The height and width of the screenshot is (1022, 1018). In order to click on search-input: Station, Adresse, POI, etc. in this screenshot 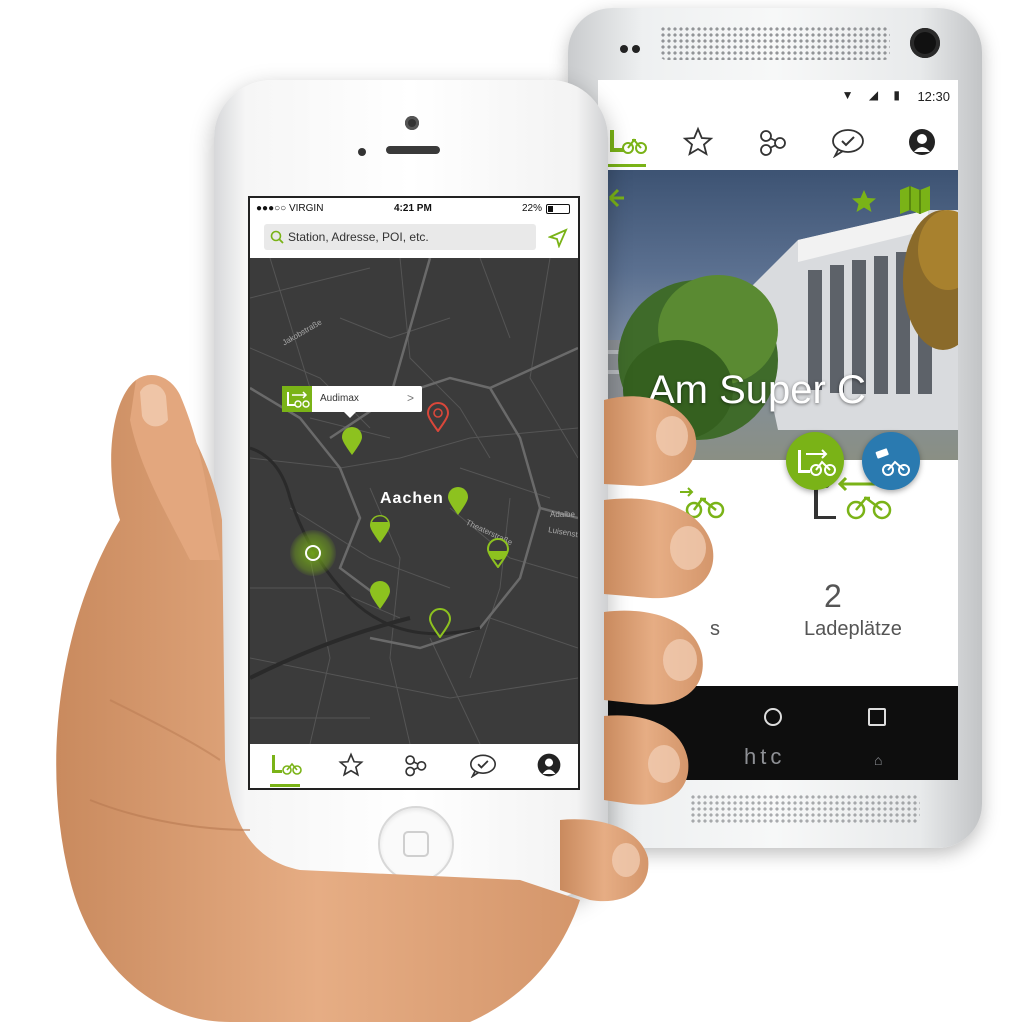, I will do `click(400, 237)`.